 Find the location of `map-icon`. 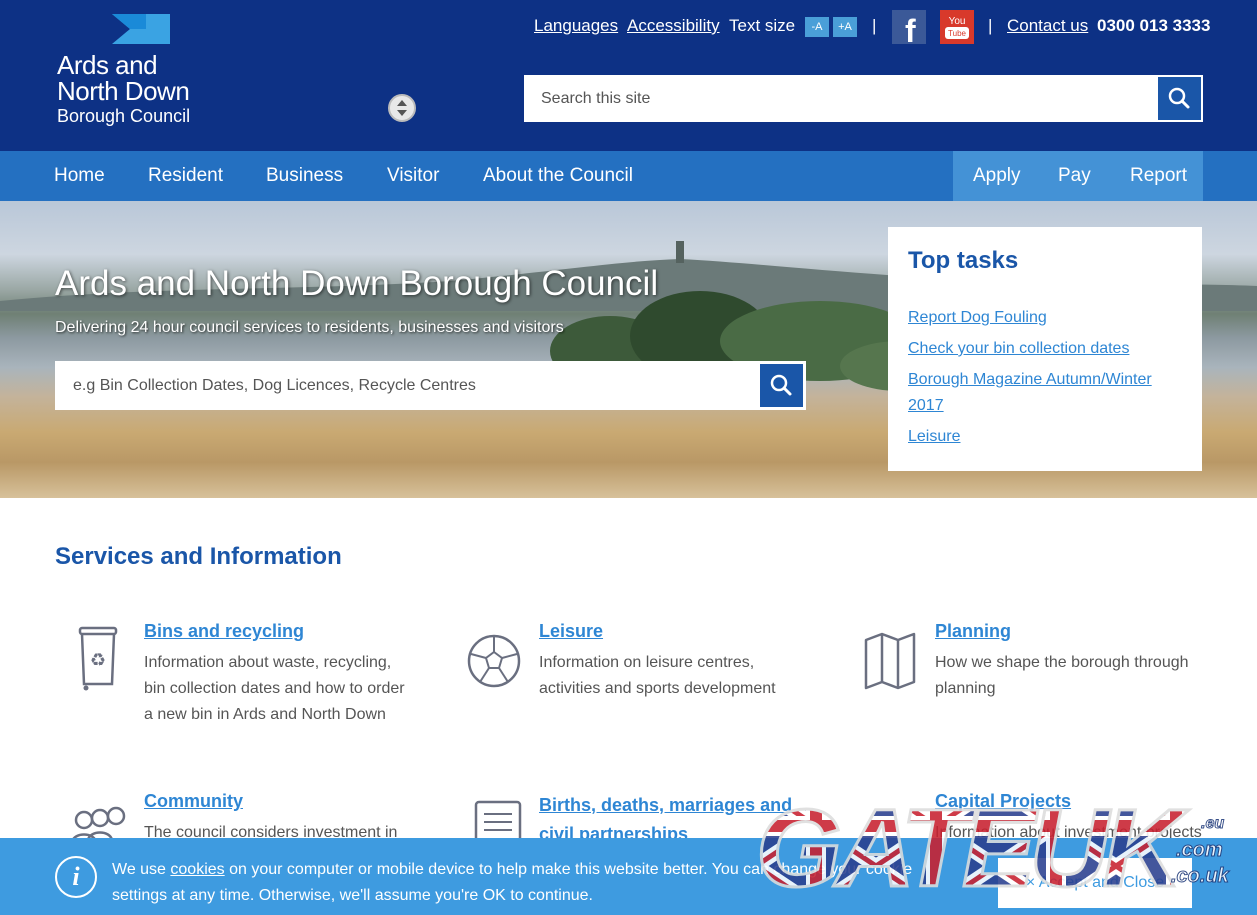

map-icon is located at coordinates (890, 661).